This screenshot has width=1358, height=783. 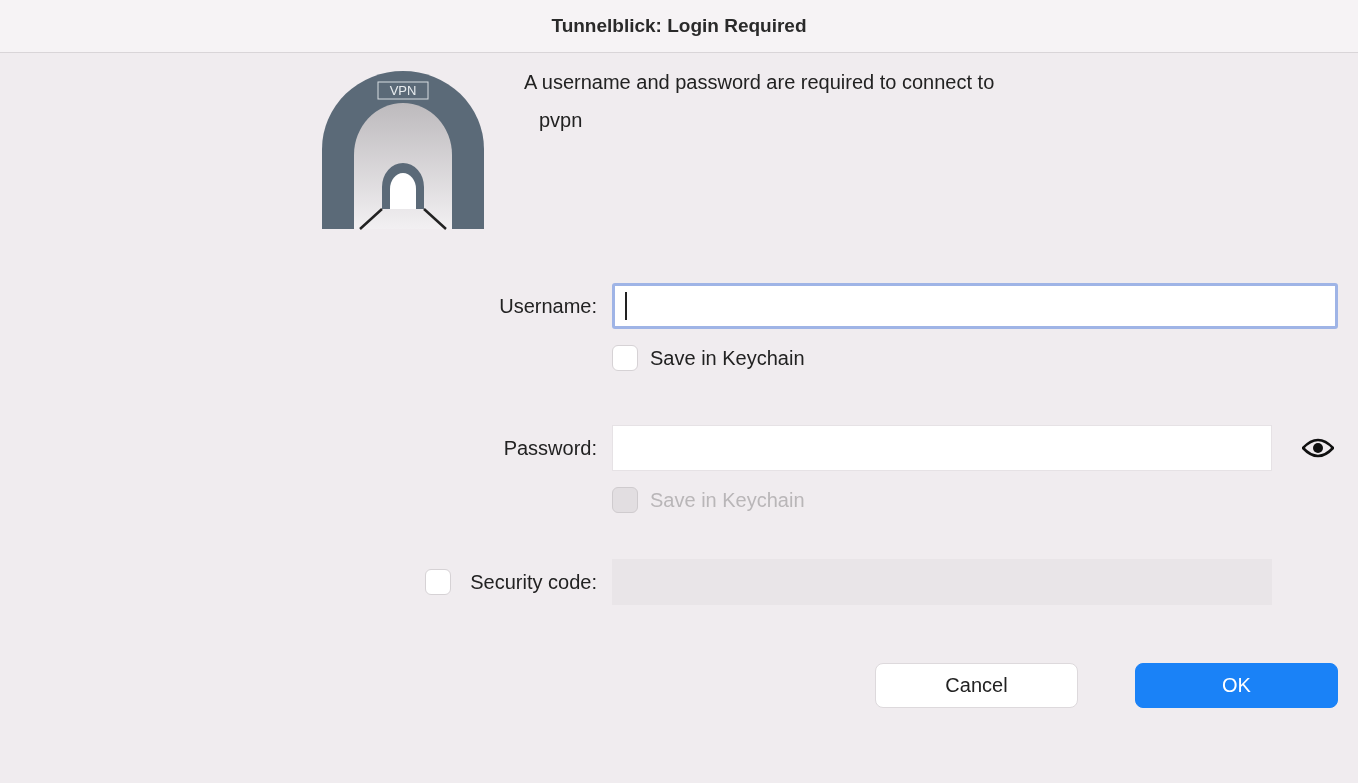 I want to click on message-text: pvpn, so click(x=561, y=120).